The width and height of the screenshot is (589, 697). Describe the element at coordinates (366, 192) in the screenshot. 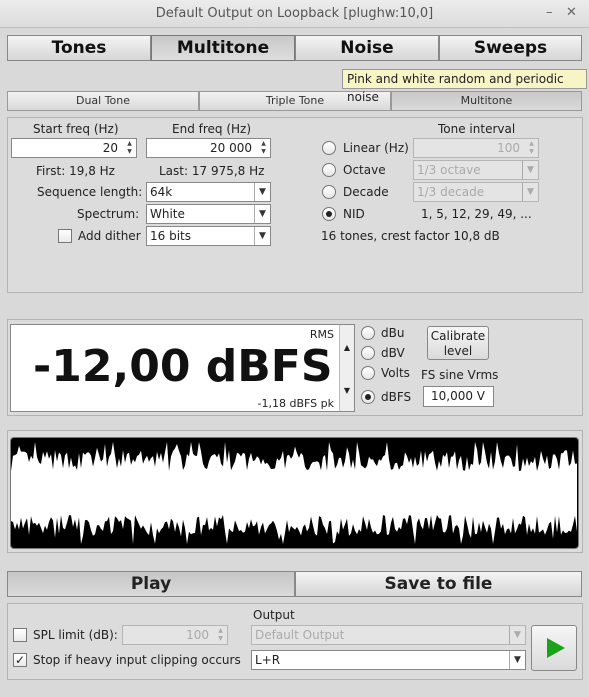

I see `decade-label: Decade` at that location.